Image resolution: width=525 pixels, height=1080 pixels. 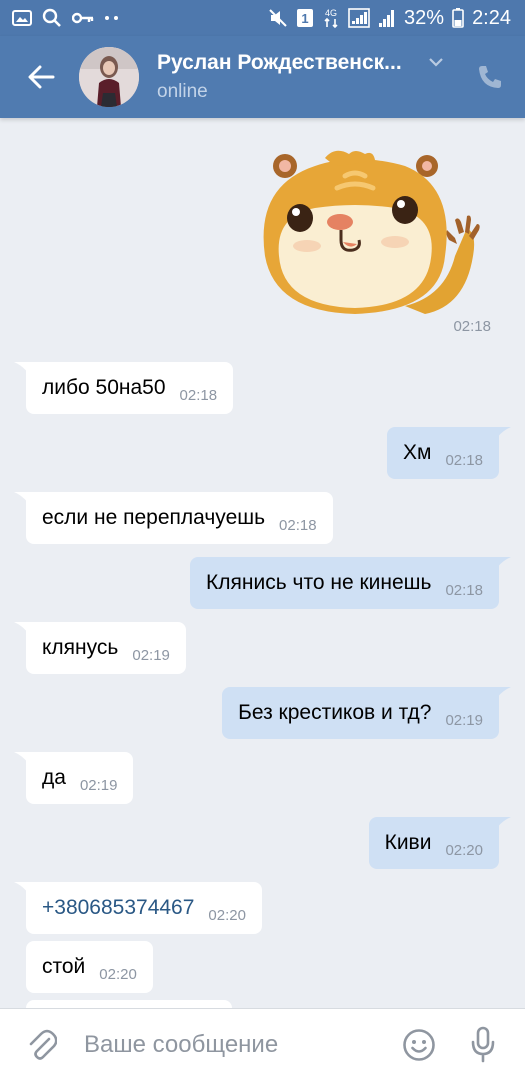 What do you see at coordinates (83, 18) in the screenshot?
I see `key-icon` at bounding box center [83, 18].